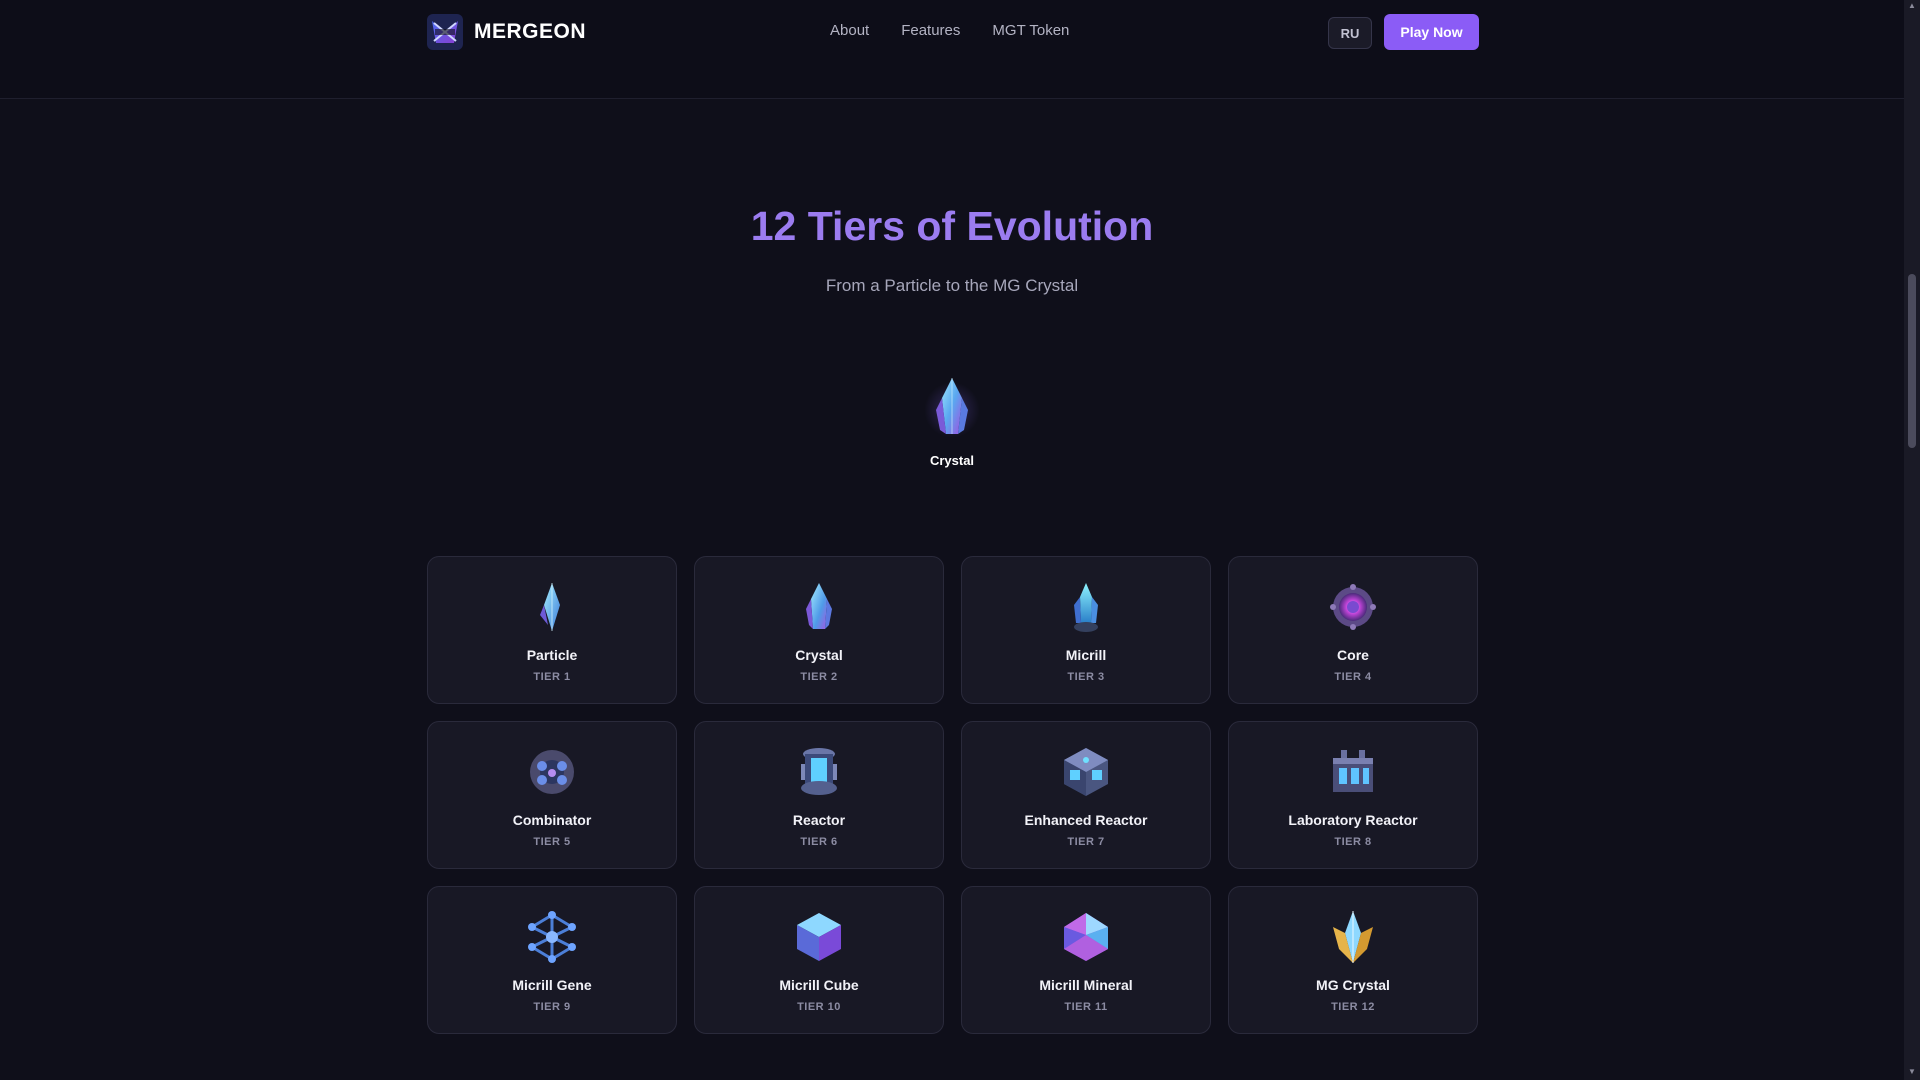 This screenshot has height=1080, width=1920. Describe the element at coordinates (552, 985) in the screenshot. I see `tier-name: Micrill Gene` at that location.